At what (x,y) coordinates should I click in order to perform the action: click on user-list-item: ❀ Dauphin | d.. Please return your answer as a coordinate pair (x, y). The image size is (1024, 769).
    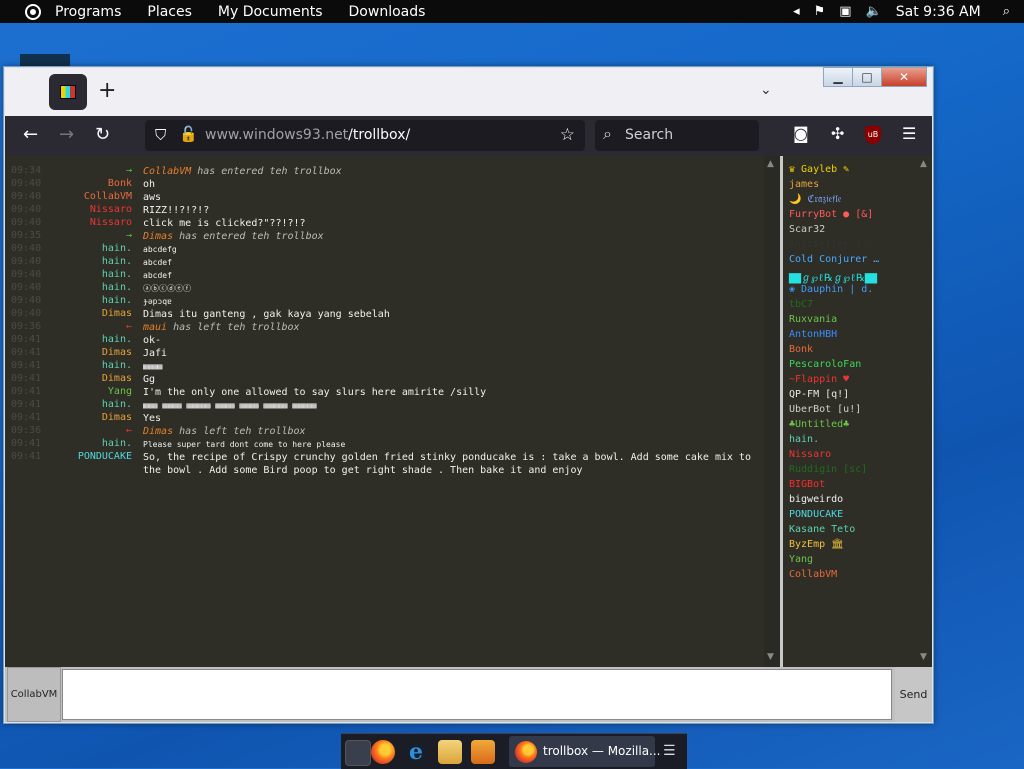
    Looking at the image, I should click on (831, 289).